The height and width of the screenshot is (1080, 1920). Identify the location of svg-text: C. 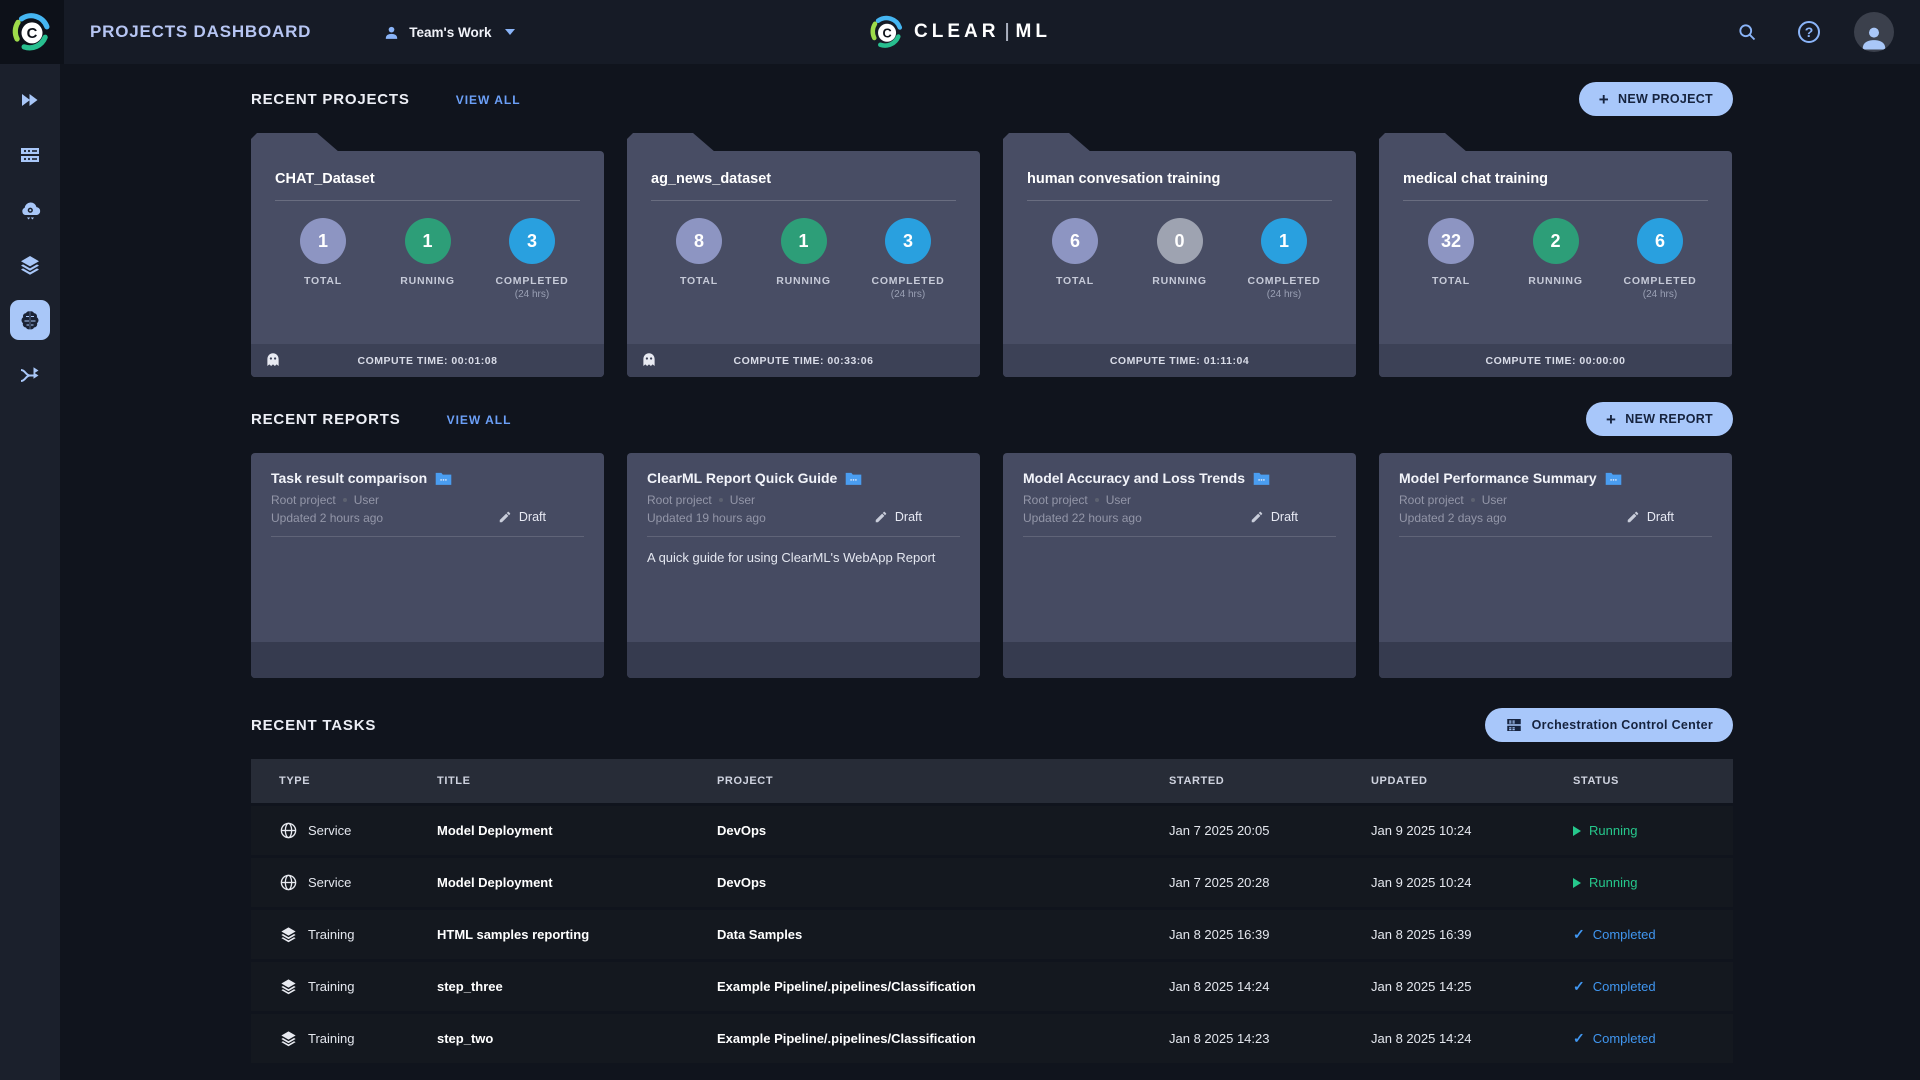
(32, 34).